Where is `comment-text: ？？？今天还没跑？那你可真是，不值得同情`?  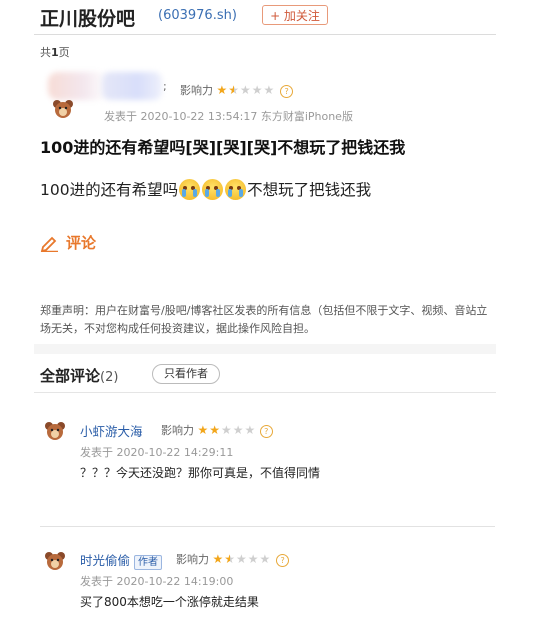
comment-text: ？？？今天还没跑？那你可真是，不值得同情 is located at coordinates (200, 473).